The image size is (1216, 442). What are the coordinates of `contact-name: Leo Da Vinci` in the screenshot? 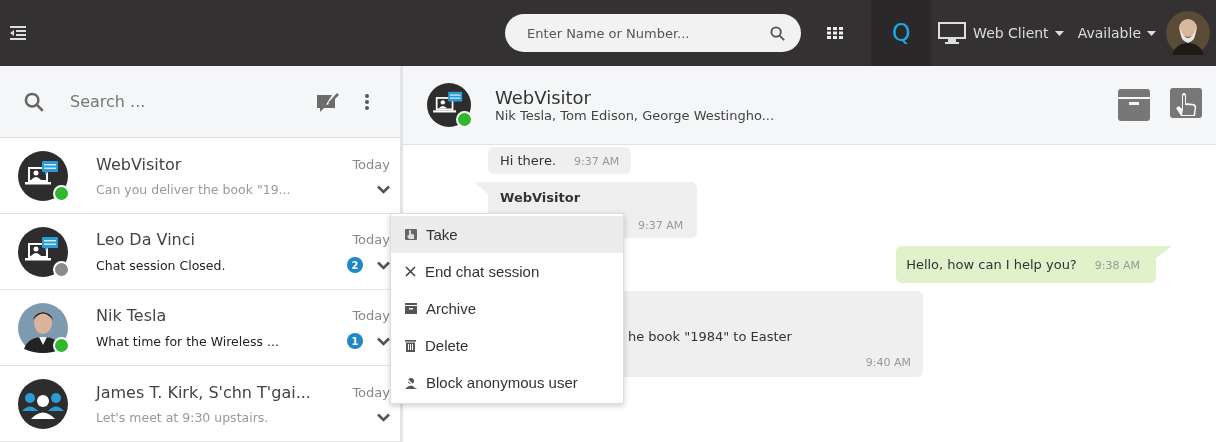 It's located at (146, 239).